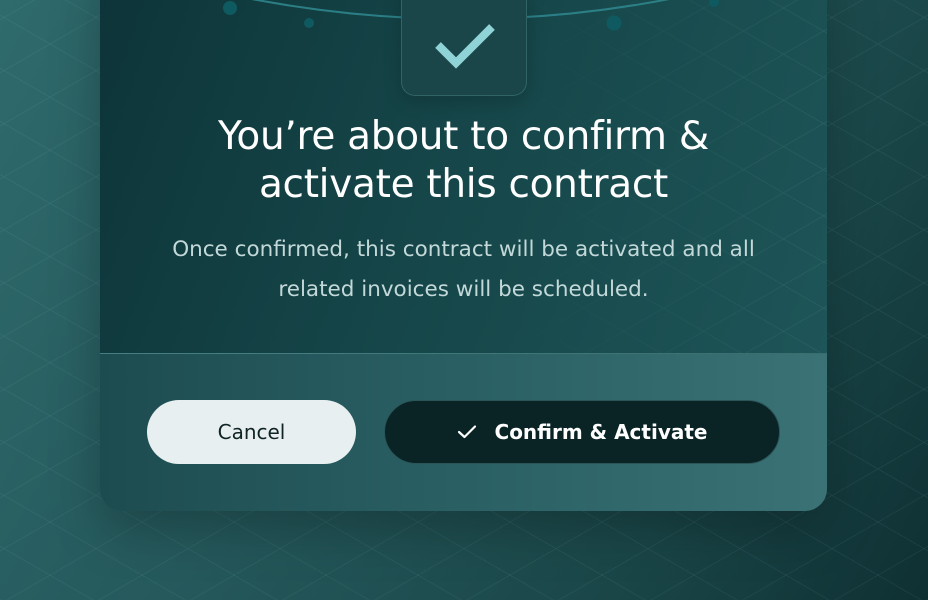  I want to click on cancel-button: Cancel, so click(251, 432).